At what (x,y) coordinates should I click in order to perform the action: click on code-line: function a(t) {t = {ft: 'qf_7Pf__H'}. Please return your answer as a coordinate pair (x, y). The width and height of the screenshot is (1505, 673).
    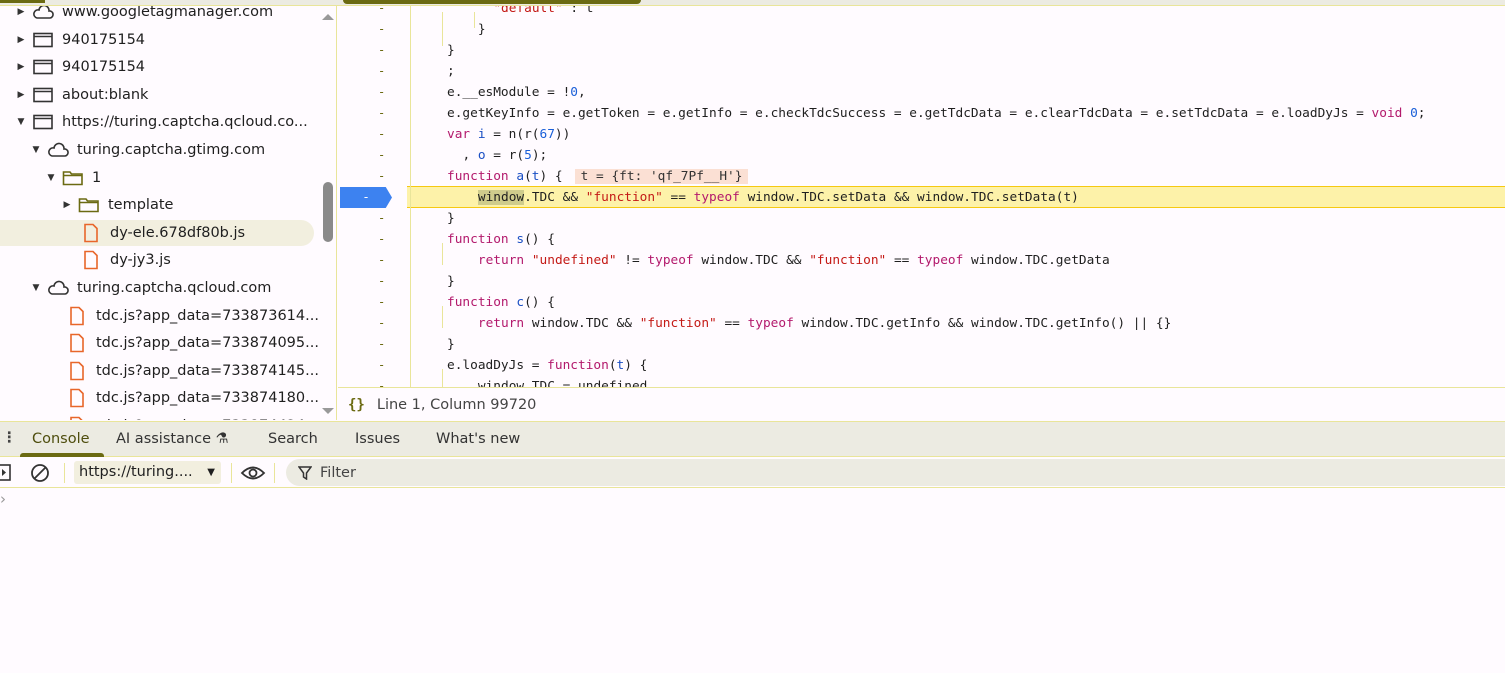
    Looking at the image, I should click on (598, 176).